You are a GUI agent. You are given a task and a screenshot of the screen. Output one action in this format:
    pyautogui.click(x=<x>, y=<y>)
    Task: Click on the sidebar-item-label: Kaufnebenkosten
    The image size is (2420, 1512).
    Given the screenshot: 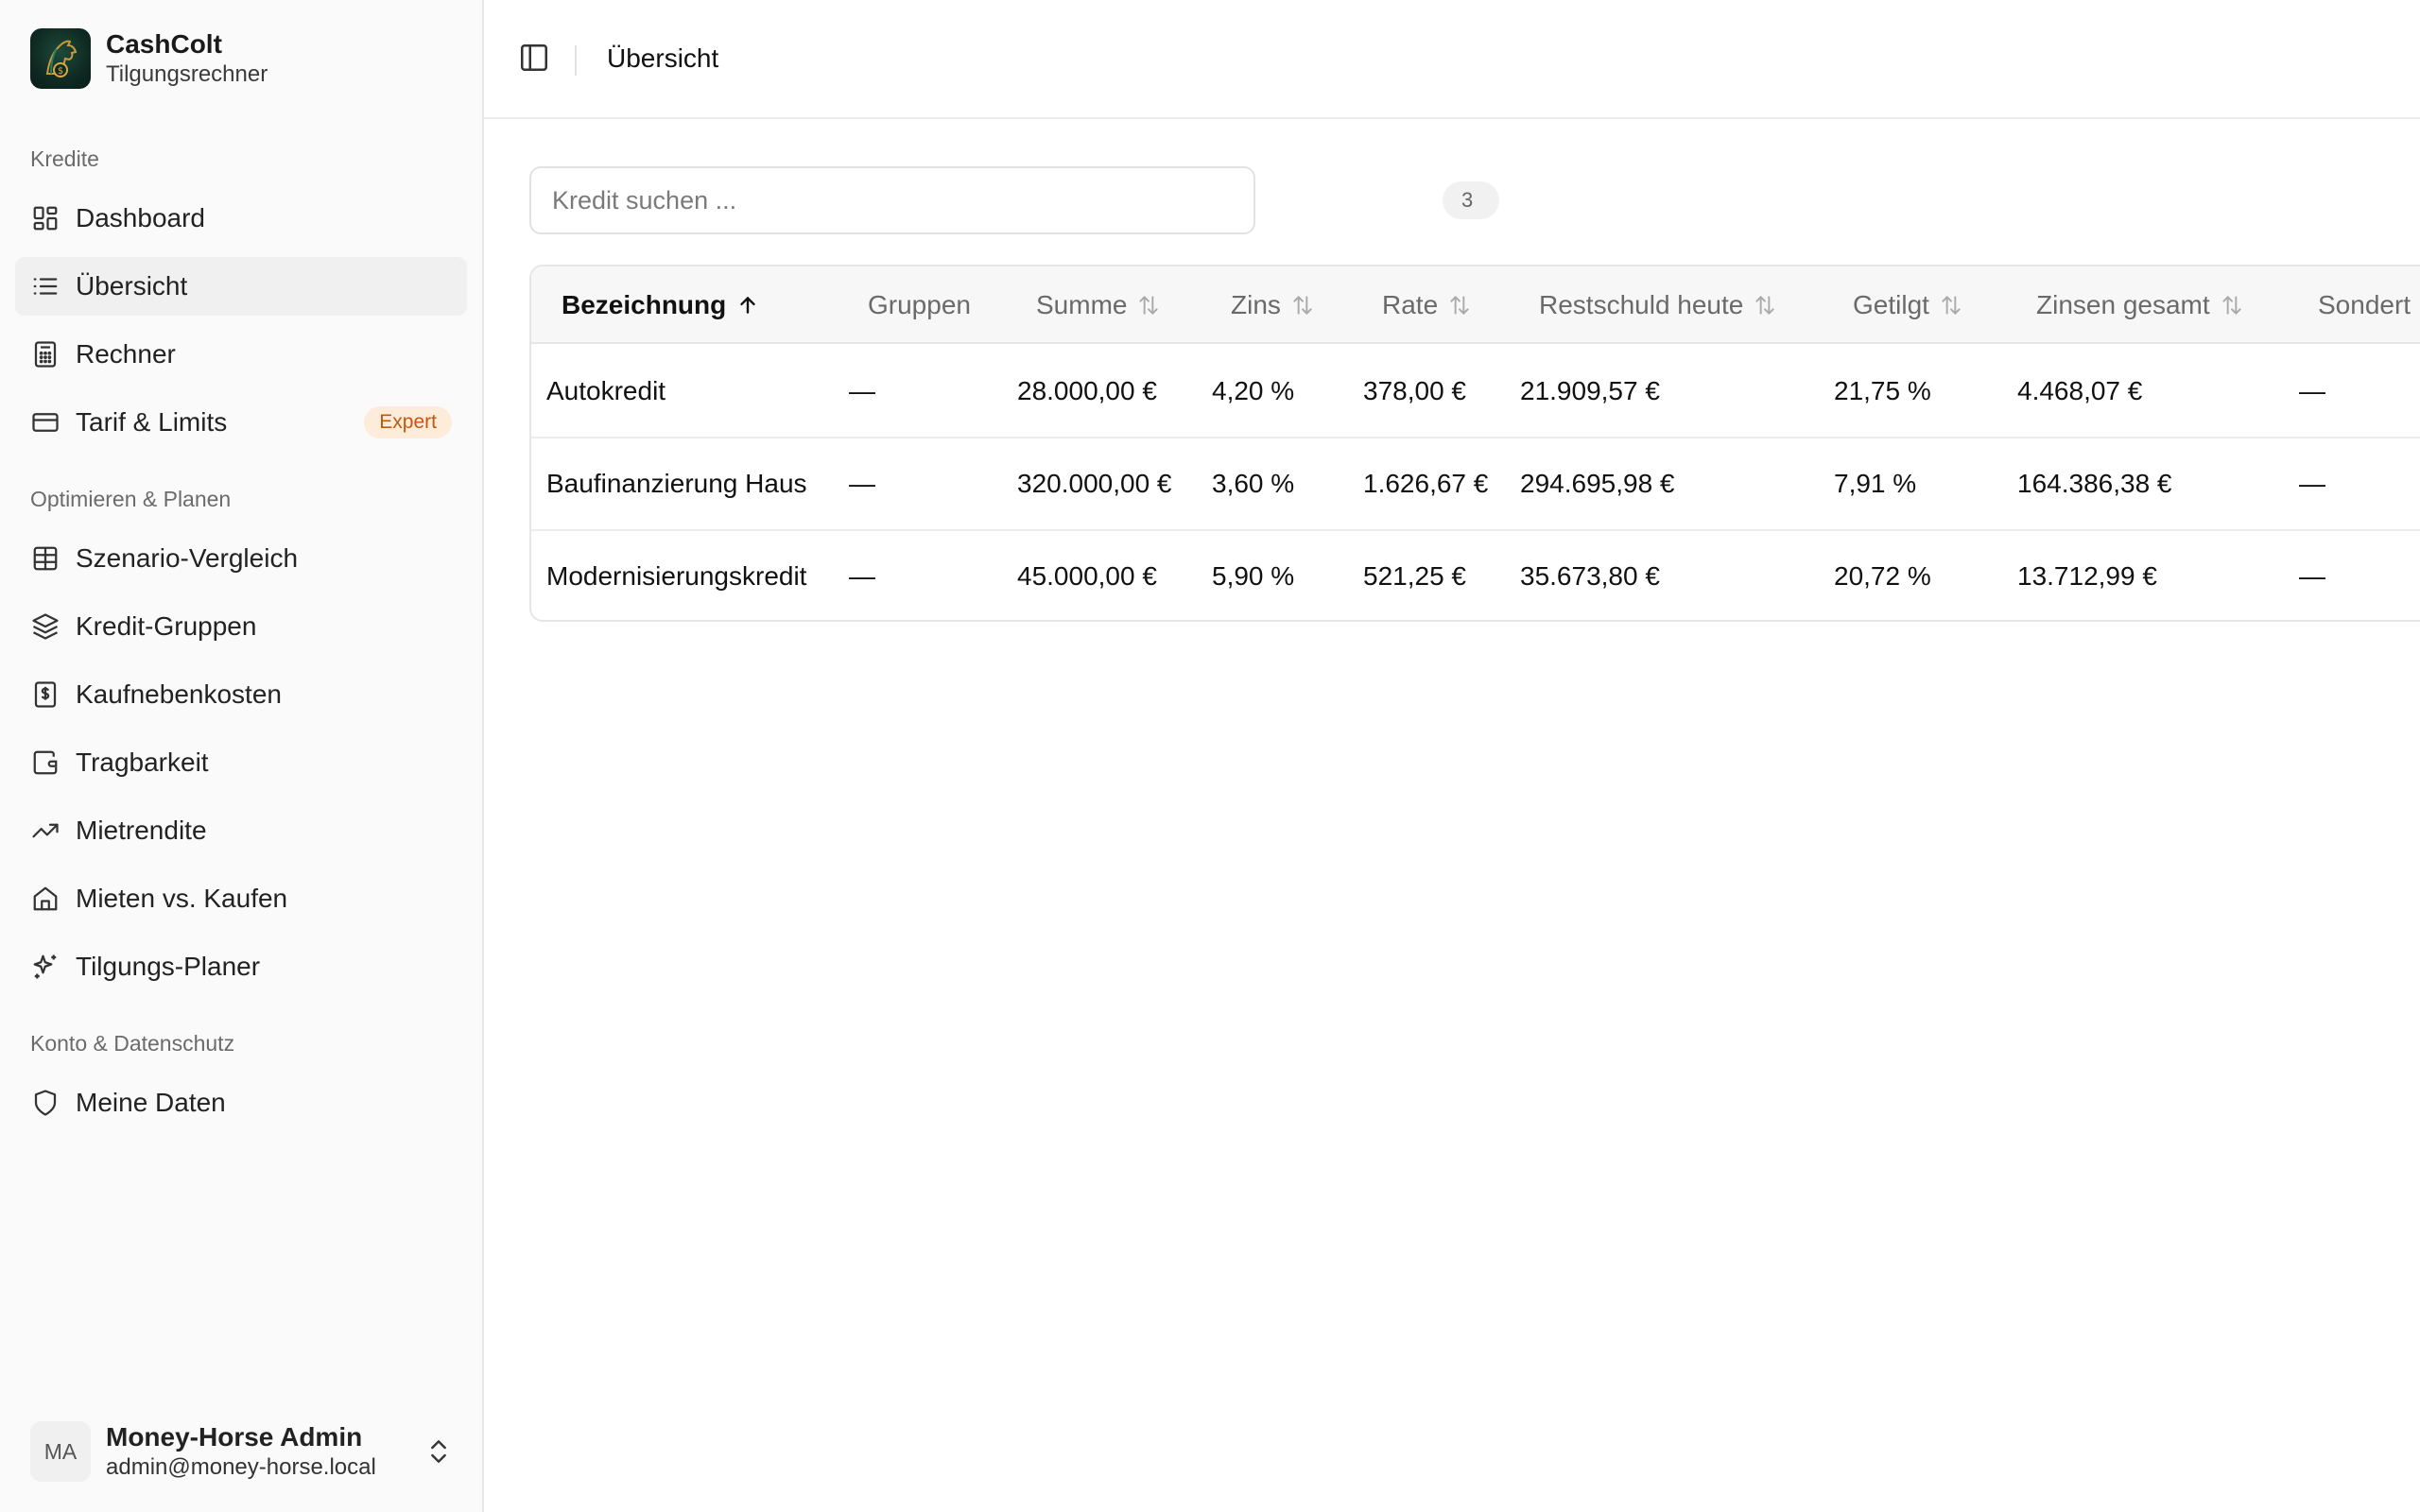 What is the action you would take?
    pyautogui.click(x=179, y=694)
    